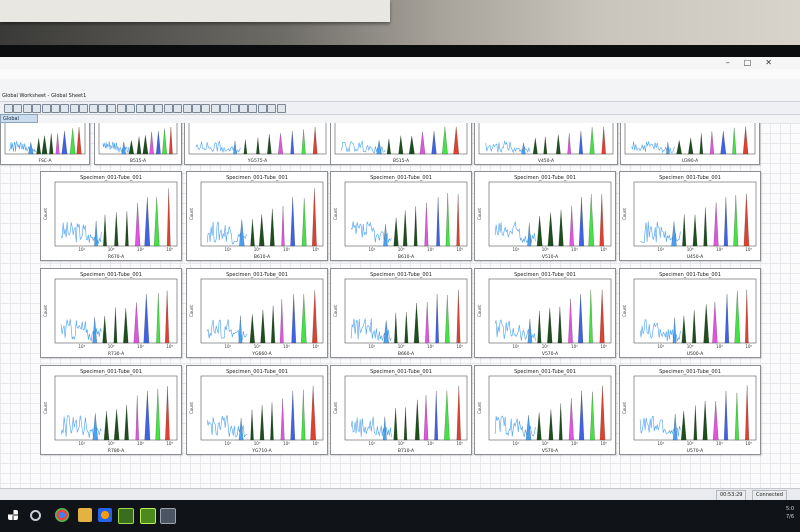 The height and width of the screenshot is (532, 800). What do you see at coordinates (19, 122) in the screenshot?
I see `tab-global-sheet1: Global Sheet1` at bounding box center [19, 122].